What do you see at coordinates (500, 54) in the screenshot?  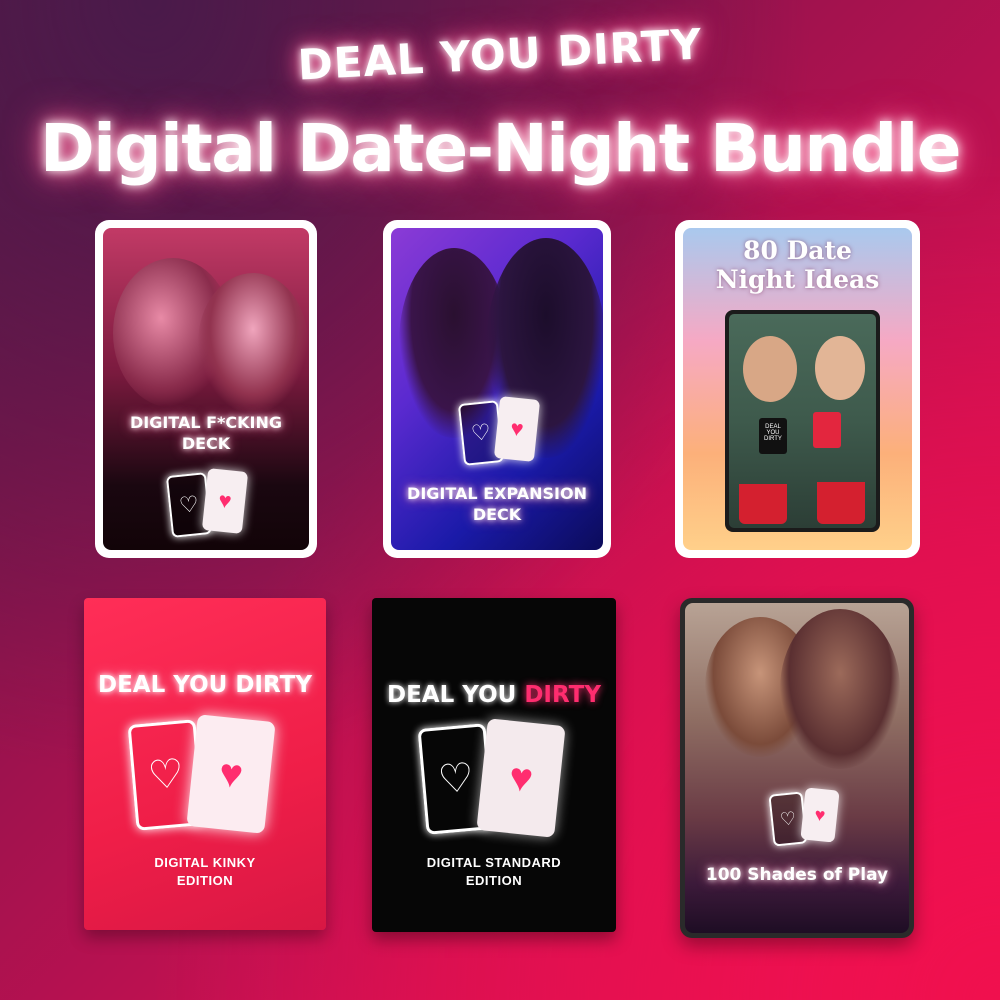 I see `brand-logo: DEAL YOU DIRTY` at bounding box center [500, 54].